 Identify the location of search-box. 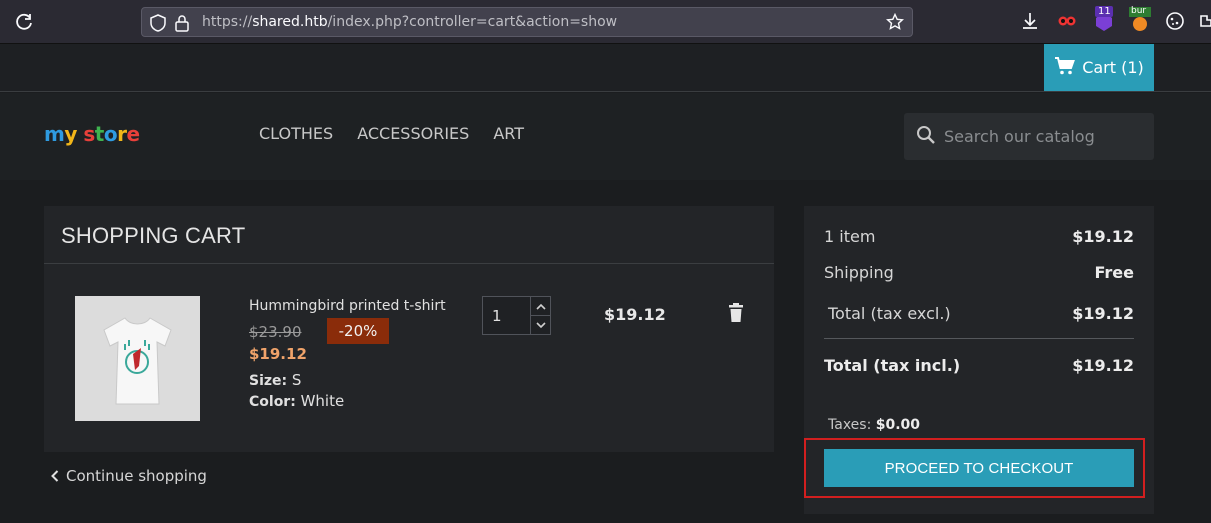
(1029, 136).